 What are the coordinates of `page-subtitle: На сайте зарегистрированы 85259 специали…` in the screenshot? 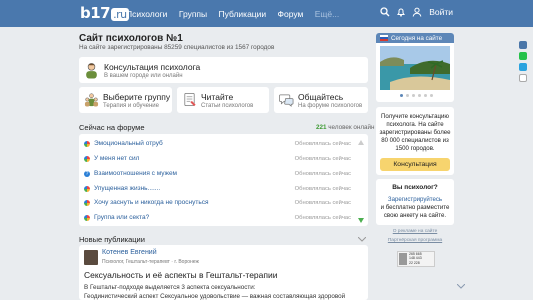 It's located at (177, 47).